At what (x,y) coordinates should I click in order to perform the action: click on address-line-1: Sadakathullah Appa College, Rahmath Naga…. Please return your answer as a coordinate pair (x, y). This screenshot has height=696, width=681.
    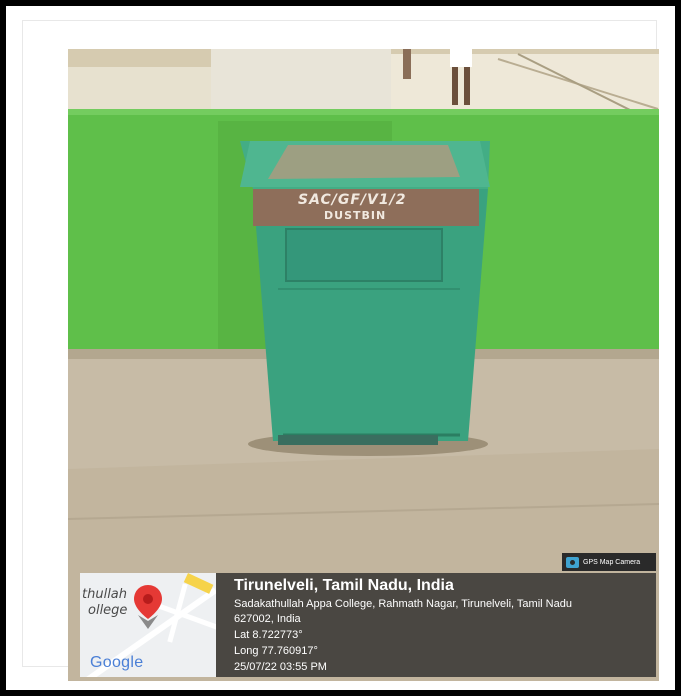
    Looking at the image, I should click on (403, 604).